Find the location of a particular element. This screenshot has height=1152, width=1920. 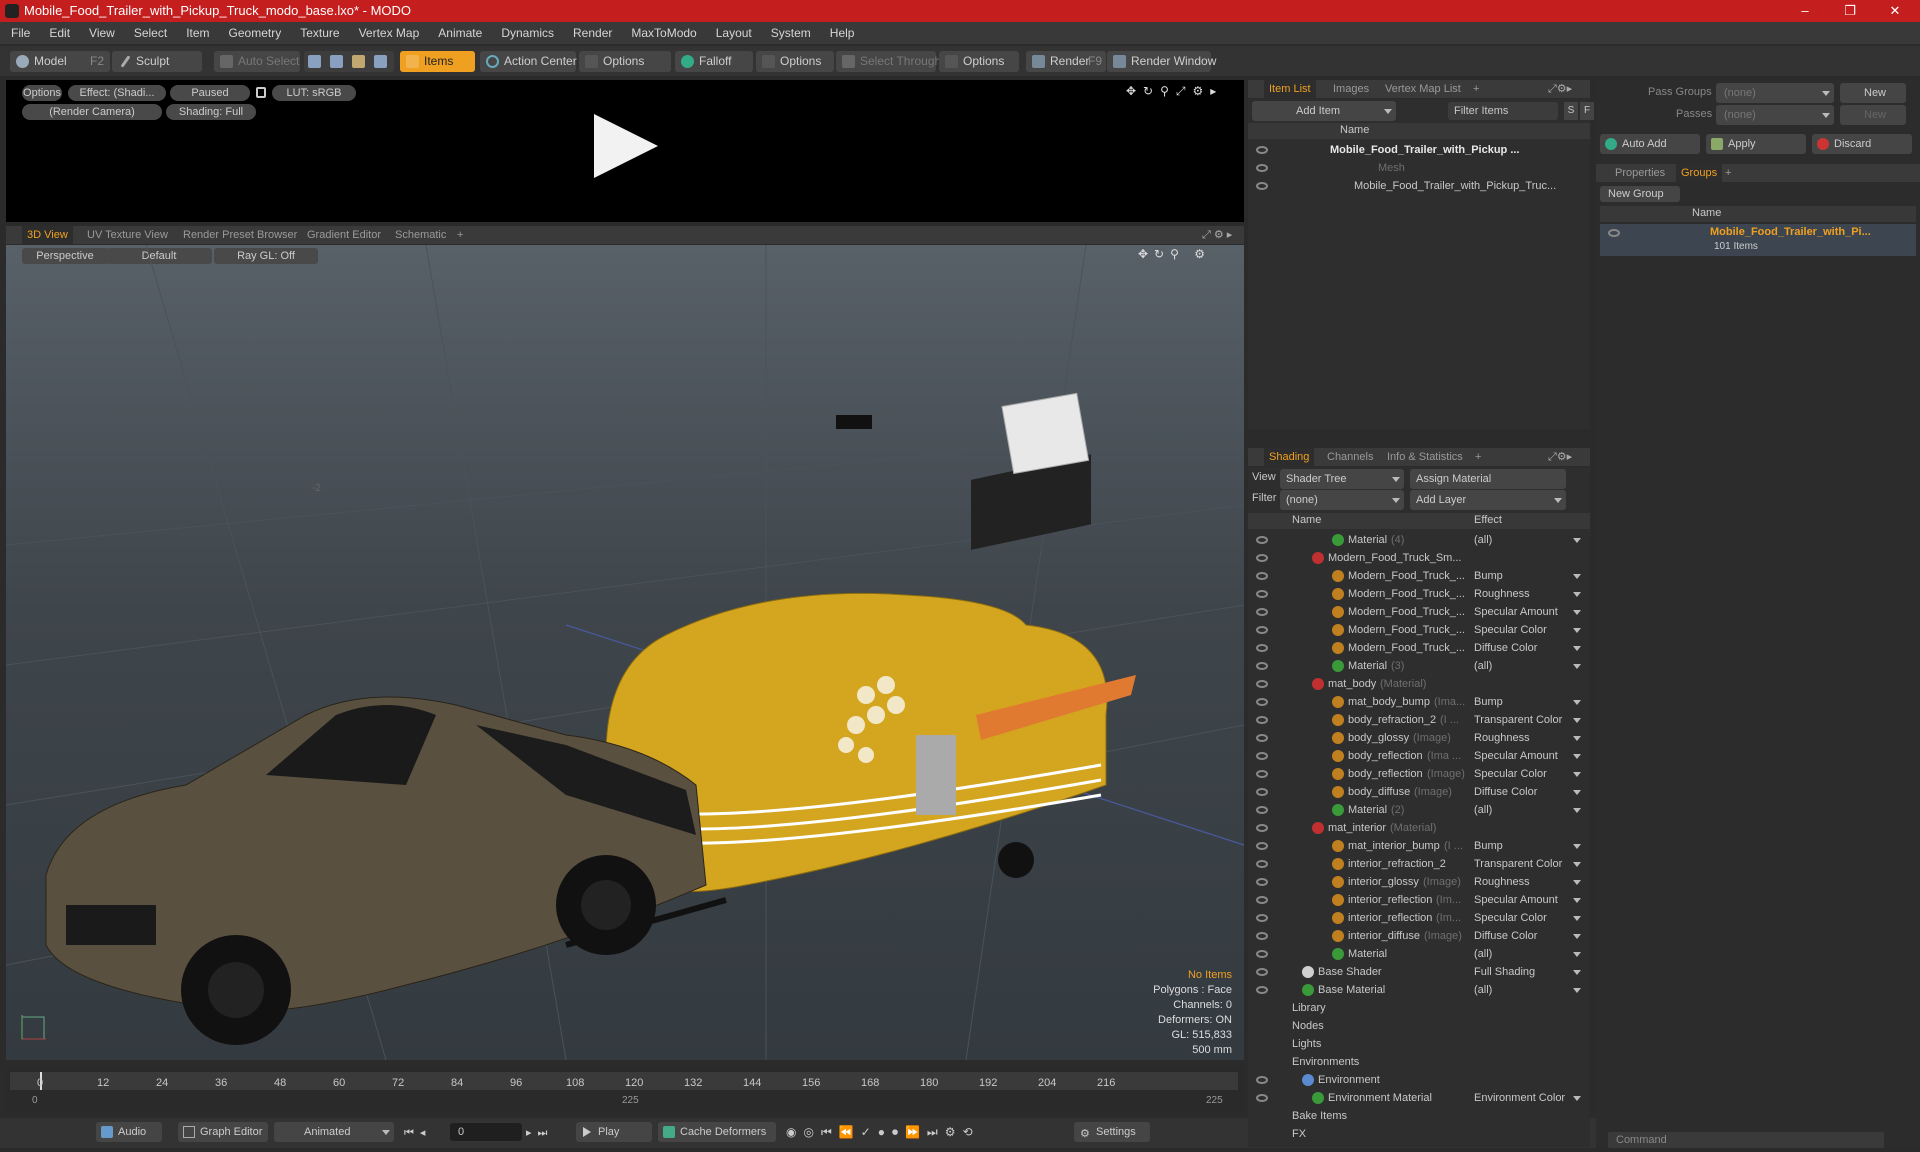

shader-tree-row: interior_glossy (Image) Roughness is located at coordinates (1419, 882).